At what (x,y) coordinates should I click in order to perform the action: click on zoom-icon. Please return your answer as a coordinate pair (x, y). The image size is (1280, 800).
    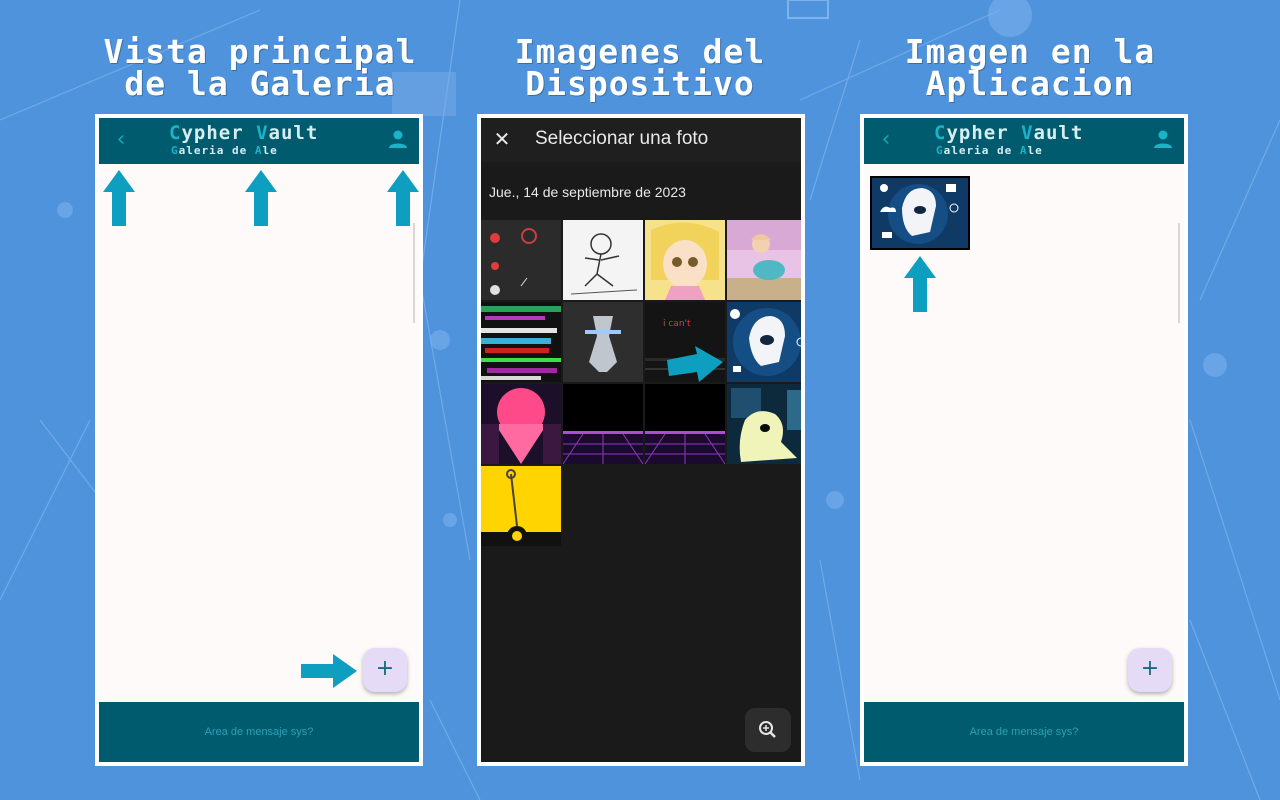
    Looking at the image, I should click on (767, 729).